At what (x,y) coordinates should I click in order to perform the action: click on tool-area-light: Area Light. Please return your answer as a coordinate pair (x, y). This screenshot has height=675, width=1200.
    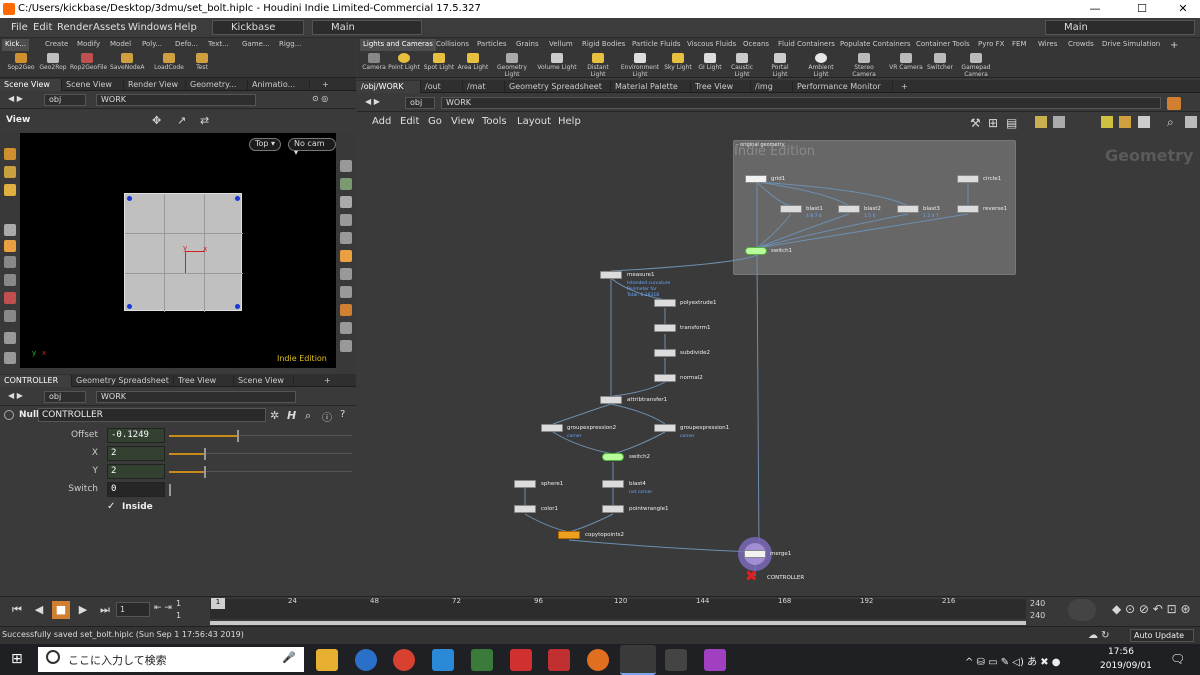
    Looking at the image, I should click on (473, 65).